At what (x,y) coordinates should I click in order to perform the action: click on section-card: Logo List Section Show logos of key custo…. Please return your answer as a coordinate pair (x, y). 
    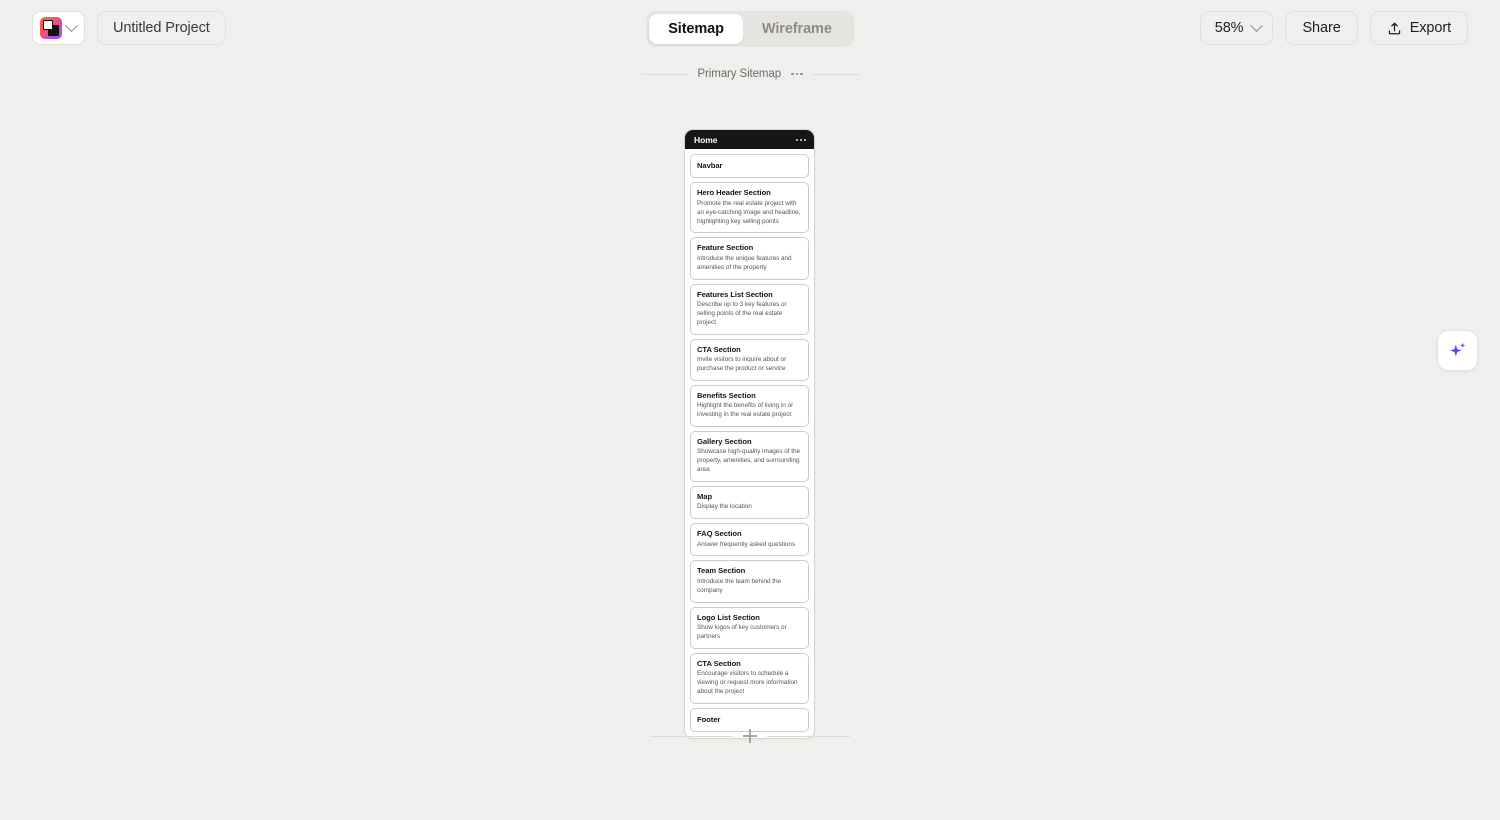
    Looking at the image, I should click on (749, 627).